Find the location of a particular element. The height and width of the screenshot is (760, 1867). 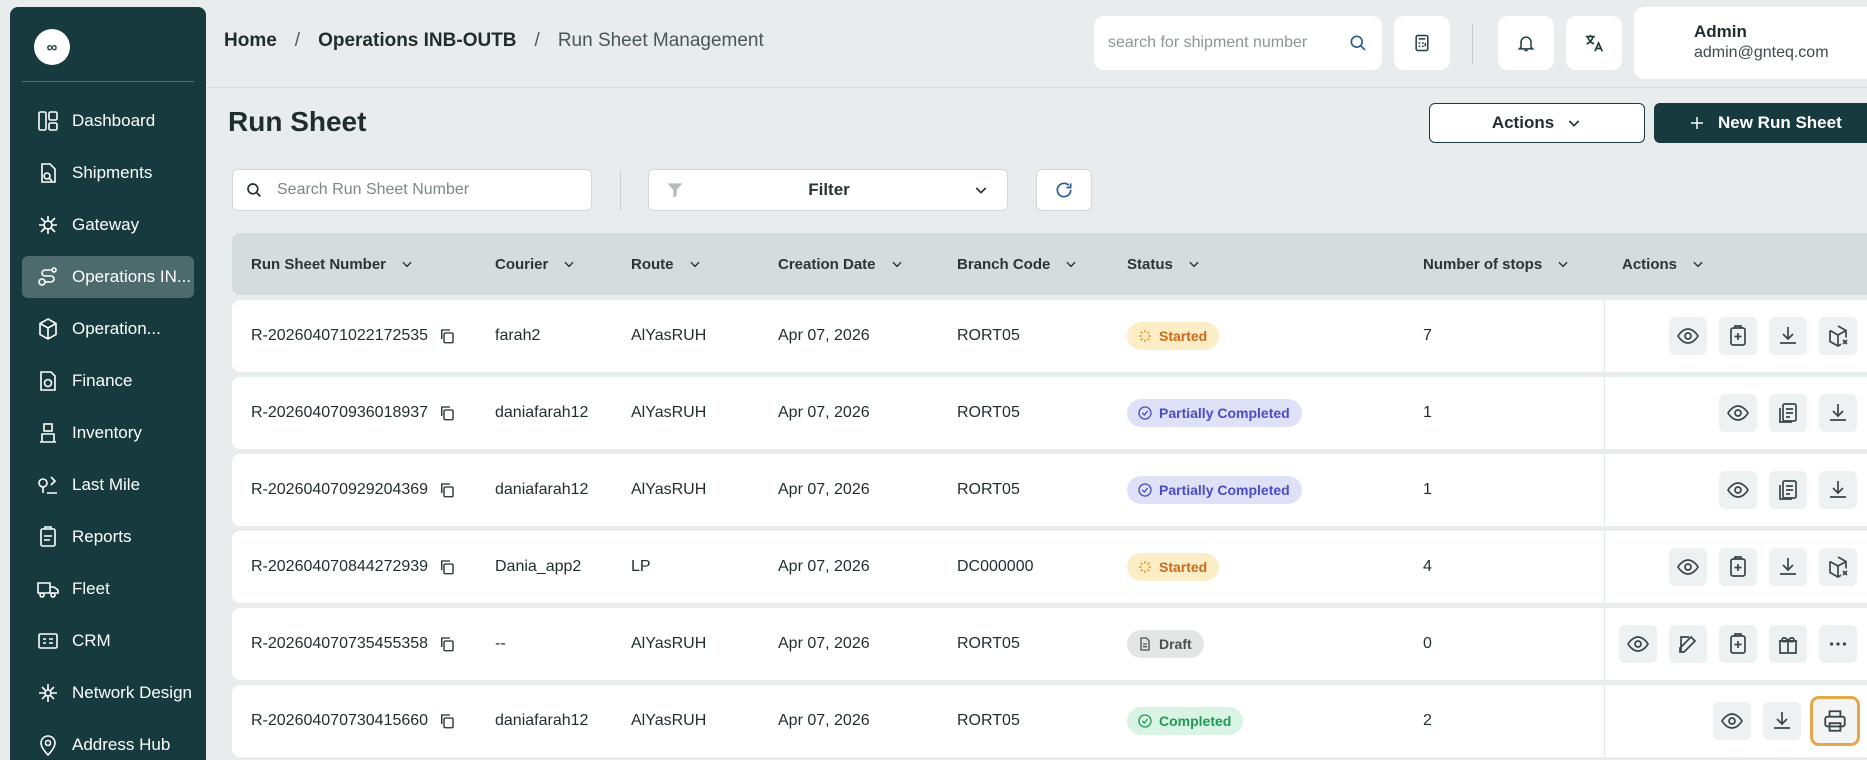

column-courier: Courier is located at coordinates (535, 264).